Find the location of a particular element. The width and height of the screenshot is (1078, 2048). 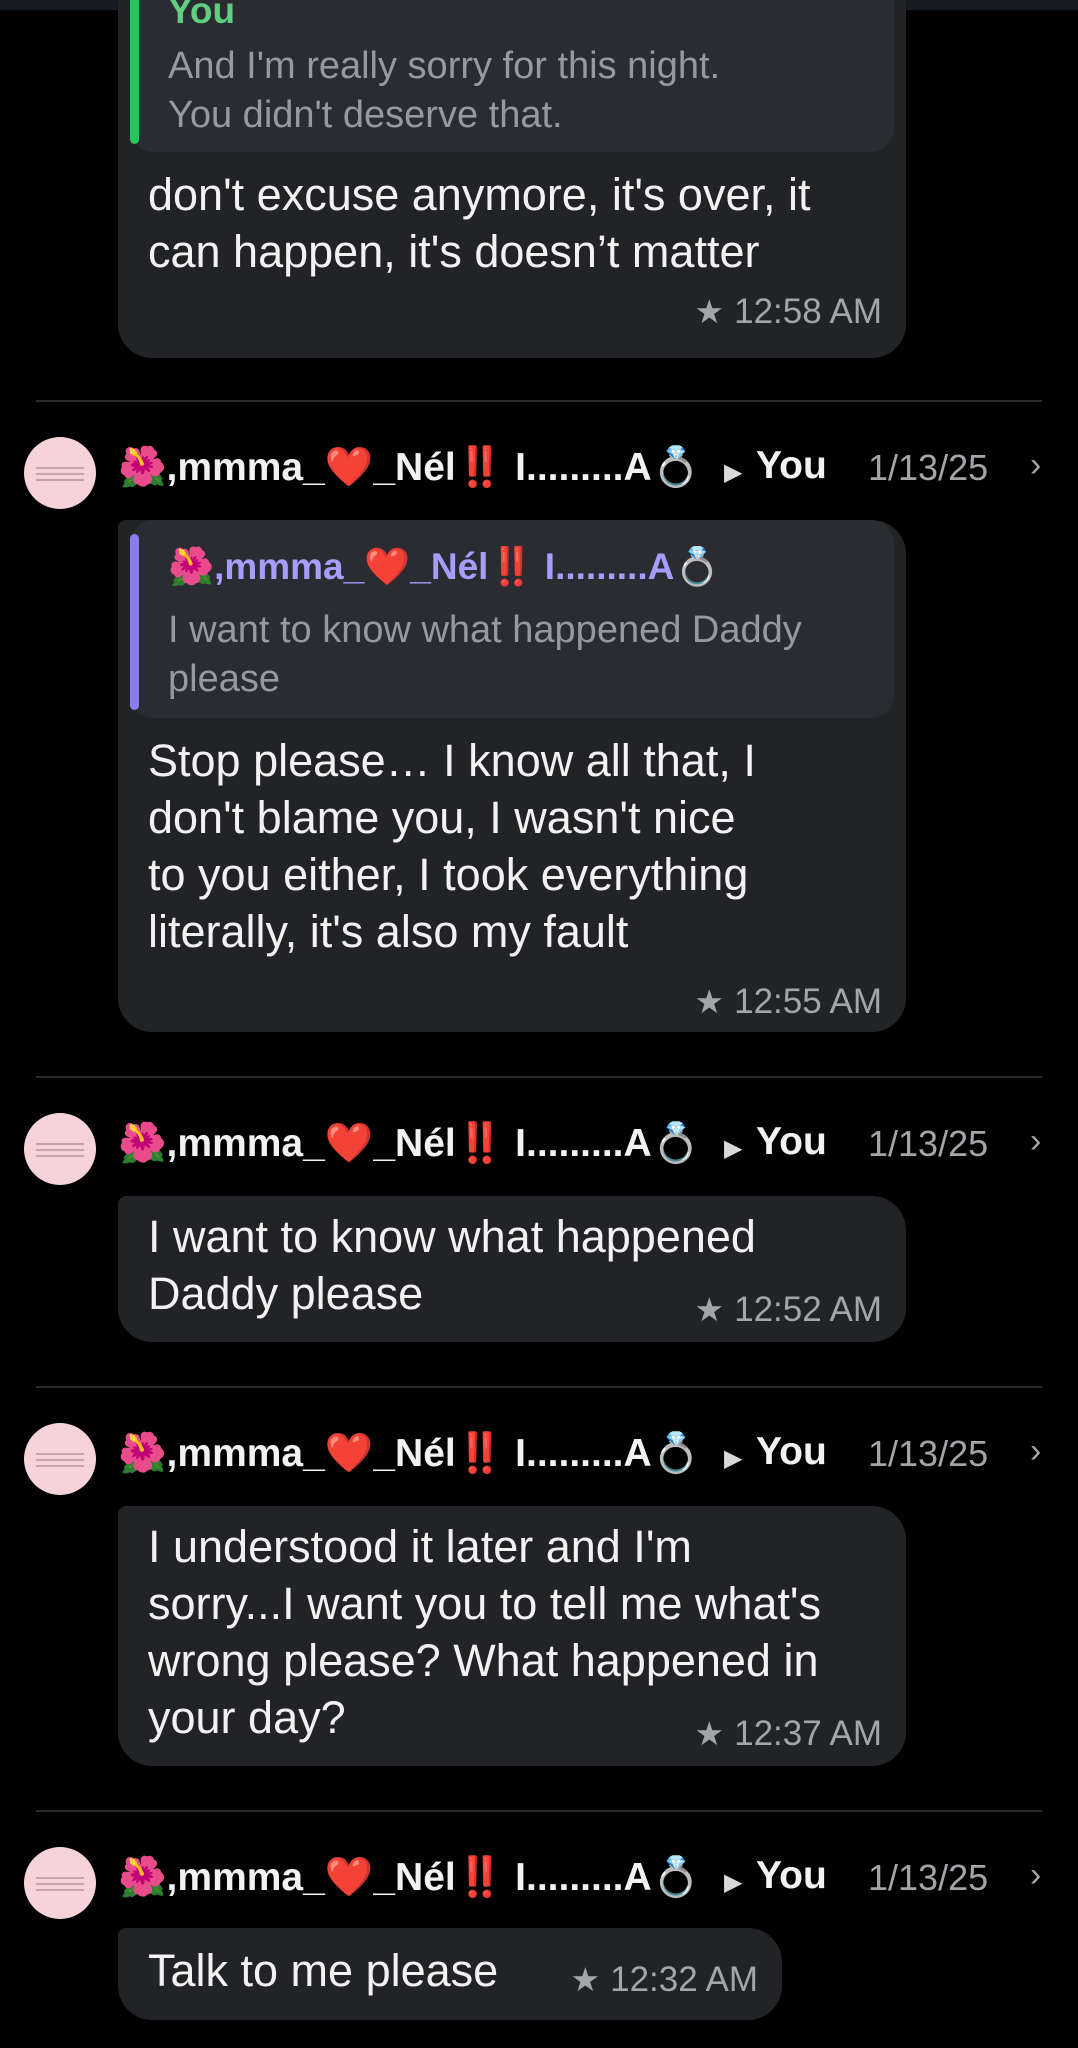

message-time: ★ 12:37 AM is located at coordinates (788, 1734).